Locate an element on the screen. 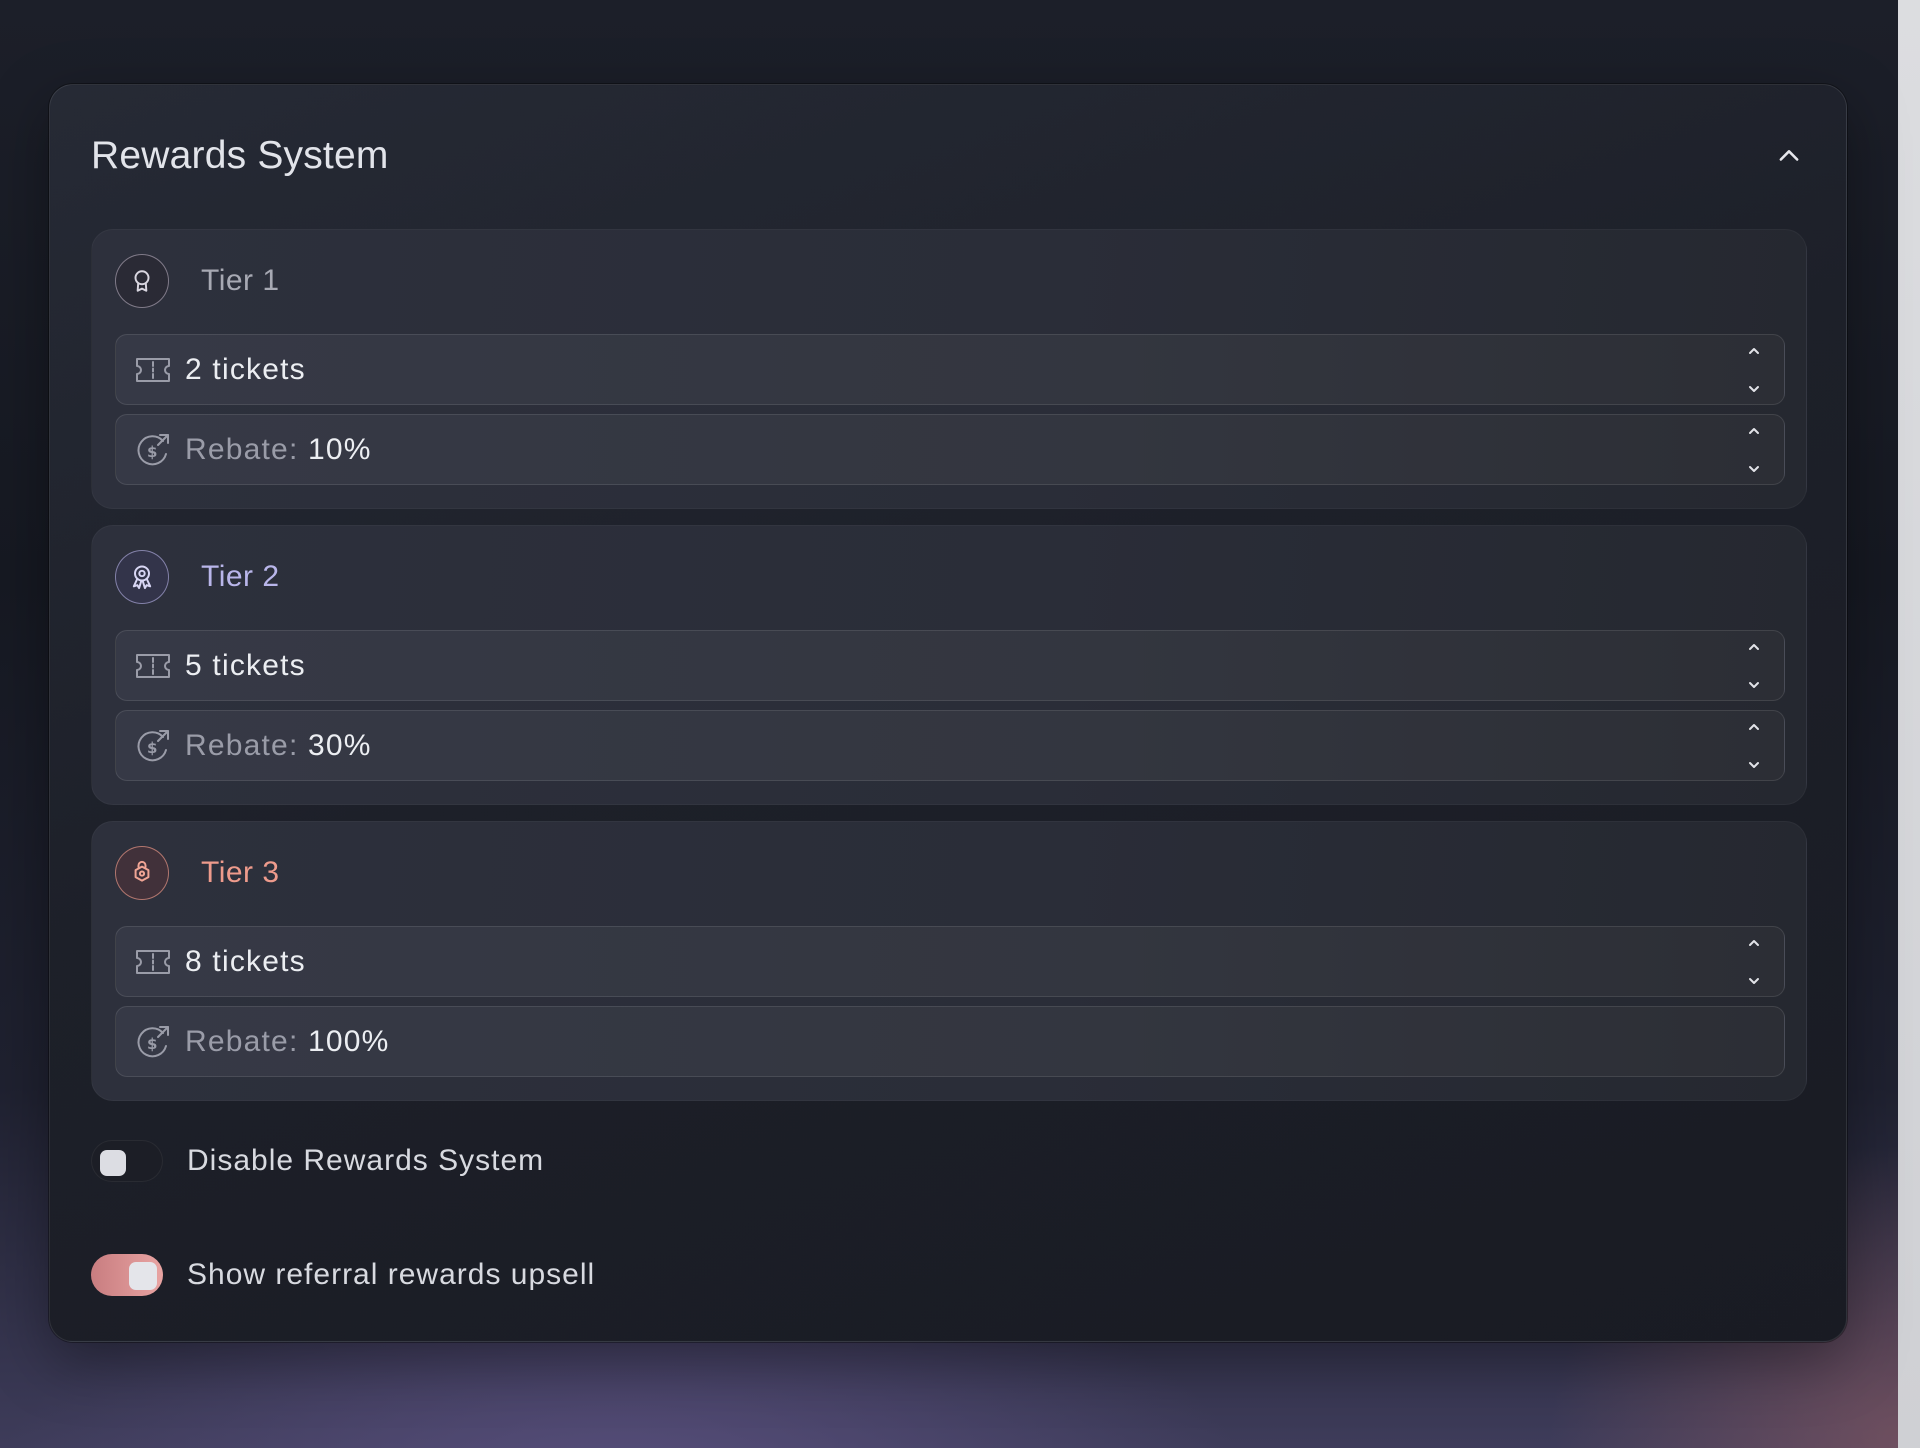  award-icon is located at coordinates (142, 281).